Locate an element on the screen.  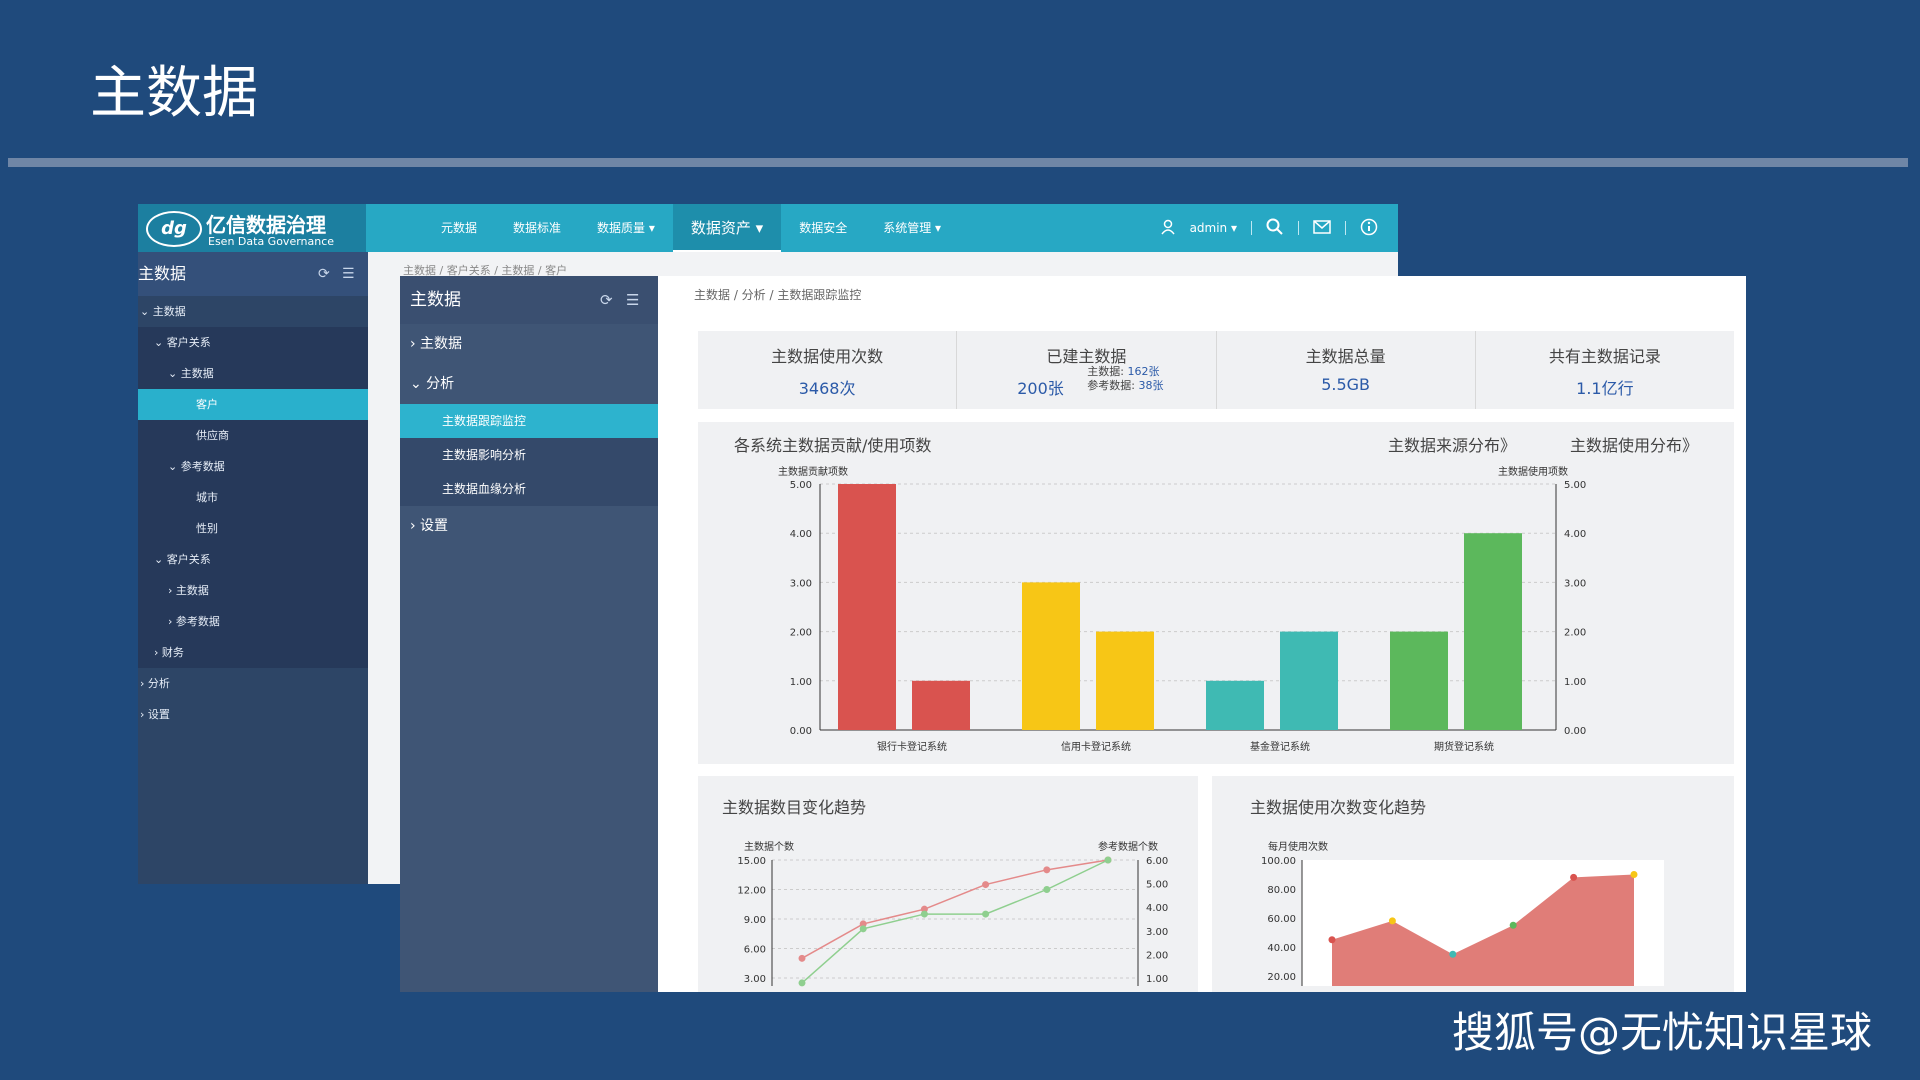
y-tick-label: 5.00 is located at coordinates (801, 485).